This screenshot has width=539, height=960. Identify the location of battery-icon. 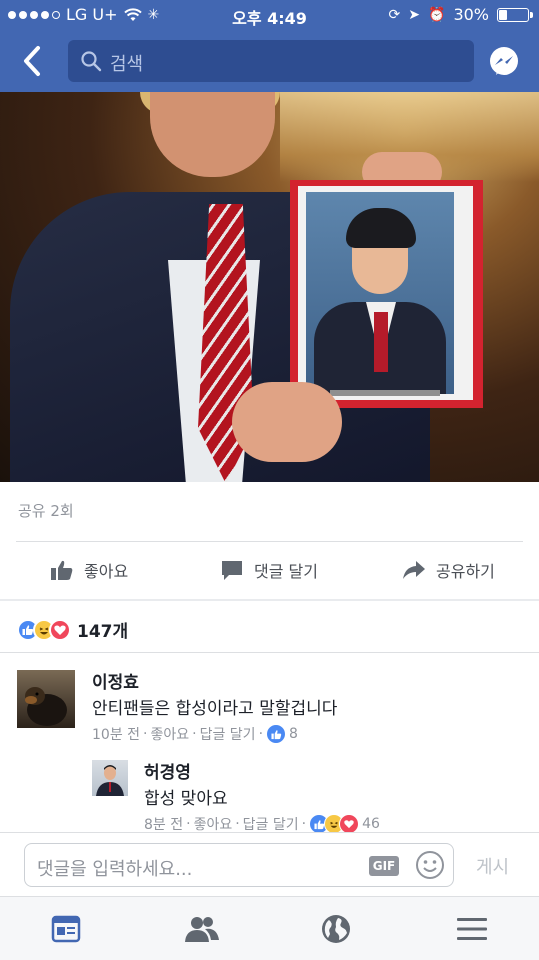
(515, 14).